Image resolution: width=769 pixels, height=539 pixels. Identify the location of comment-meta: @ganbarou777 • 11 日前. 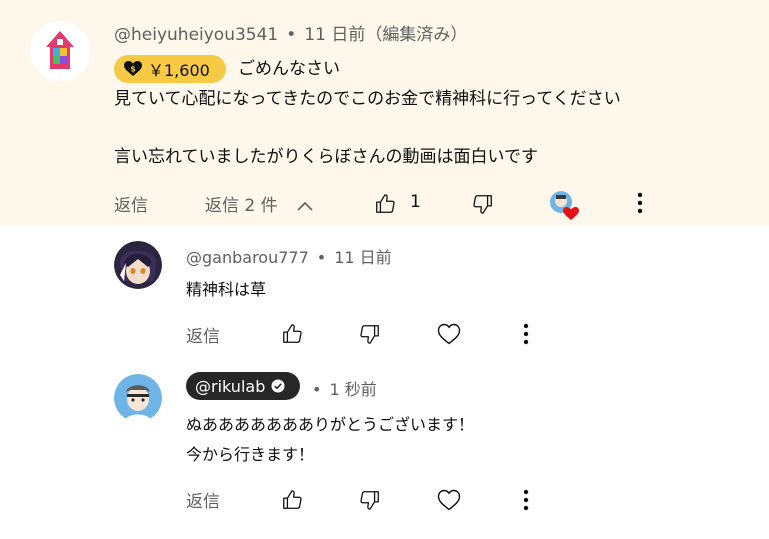
(289, 256).